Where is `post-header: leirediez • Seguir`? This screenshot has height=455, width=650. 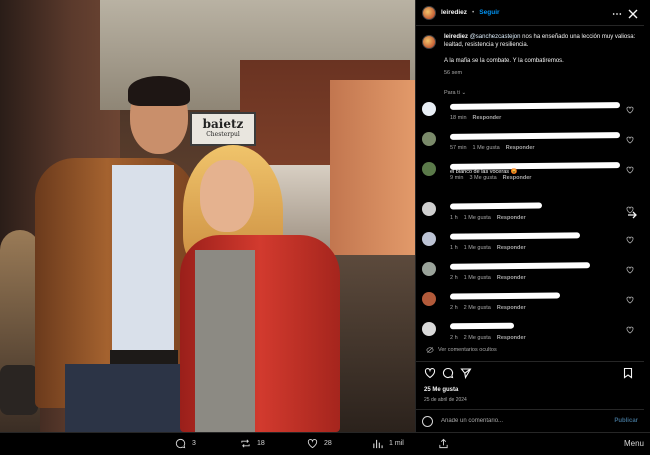 post-header: leirediez • Seguir is located at coordinates (530, 13).